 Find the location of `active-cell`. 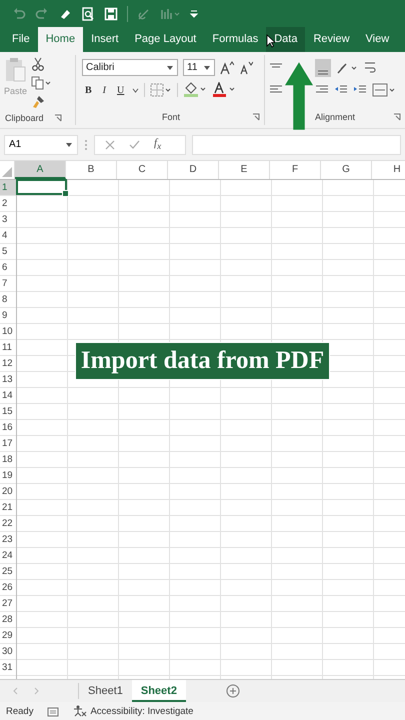

active-cell is located at coordinates (41, 187).